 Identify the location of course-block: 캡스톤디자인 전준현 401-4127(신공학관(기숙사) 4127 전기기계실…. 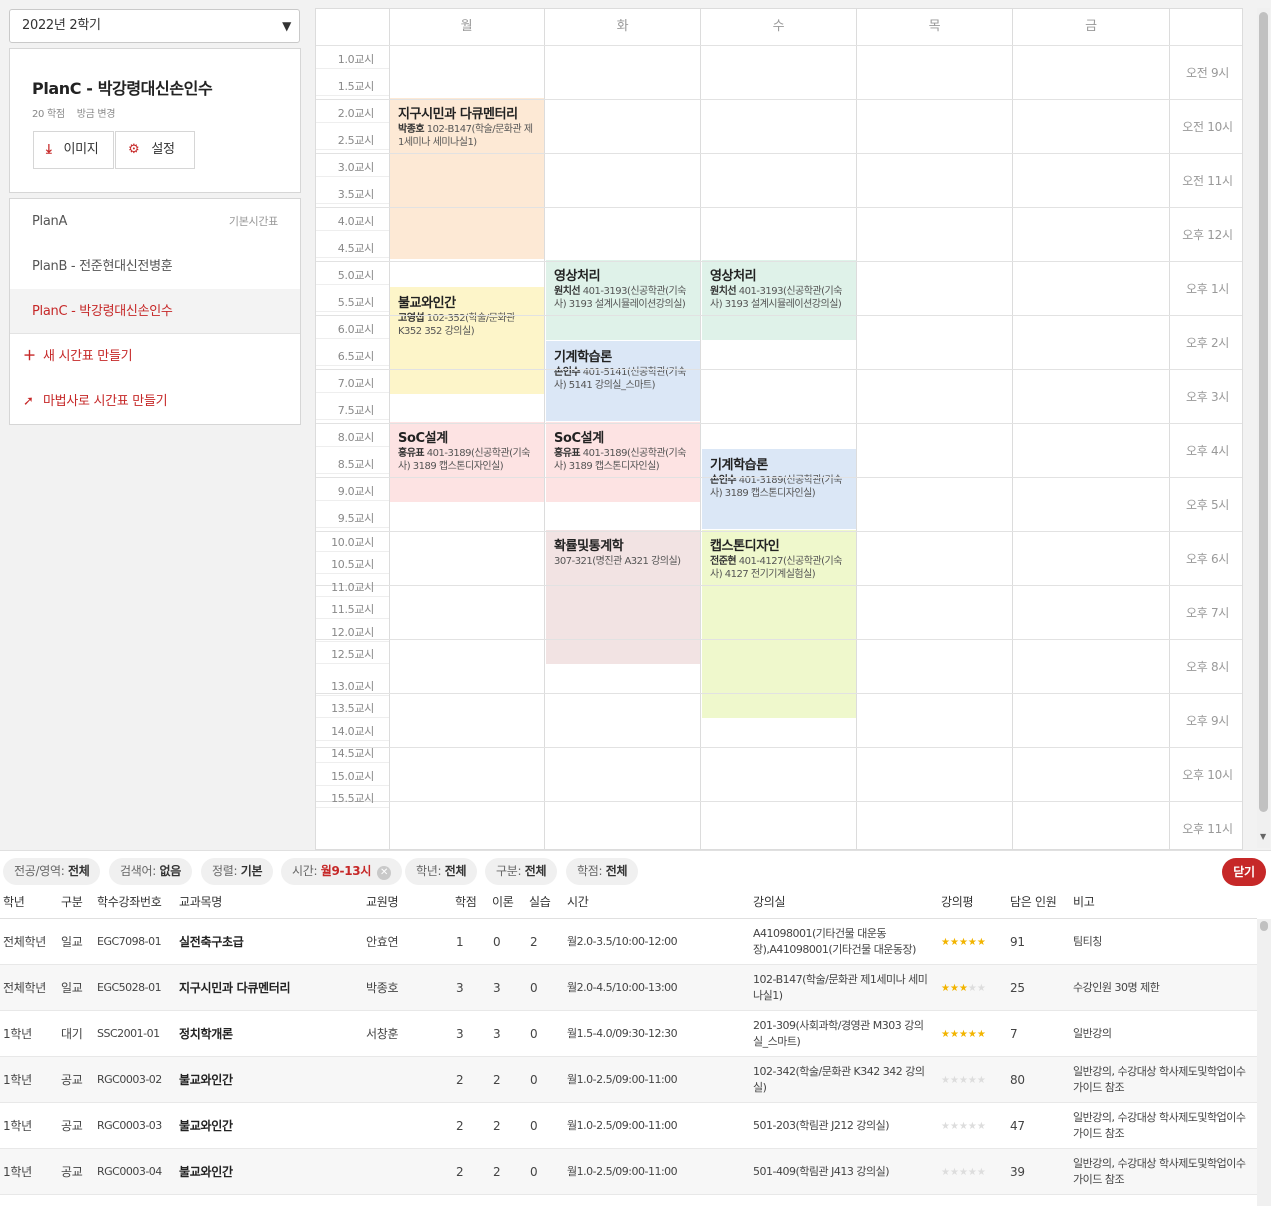
(779, 624).